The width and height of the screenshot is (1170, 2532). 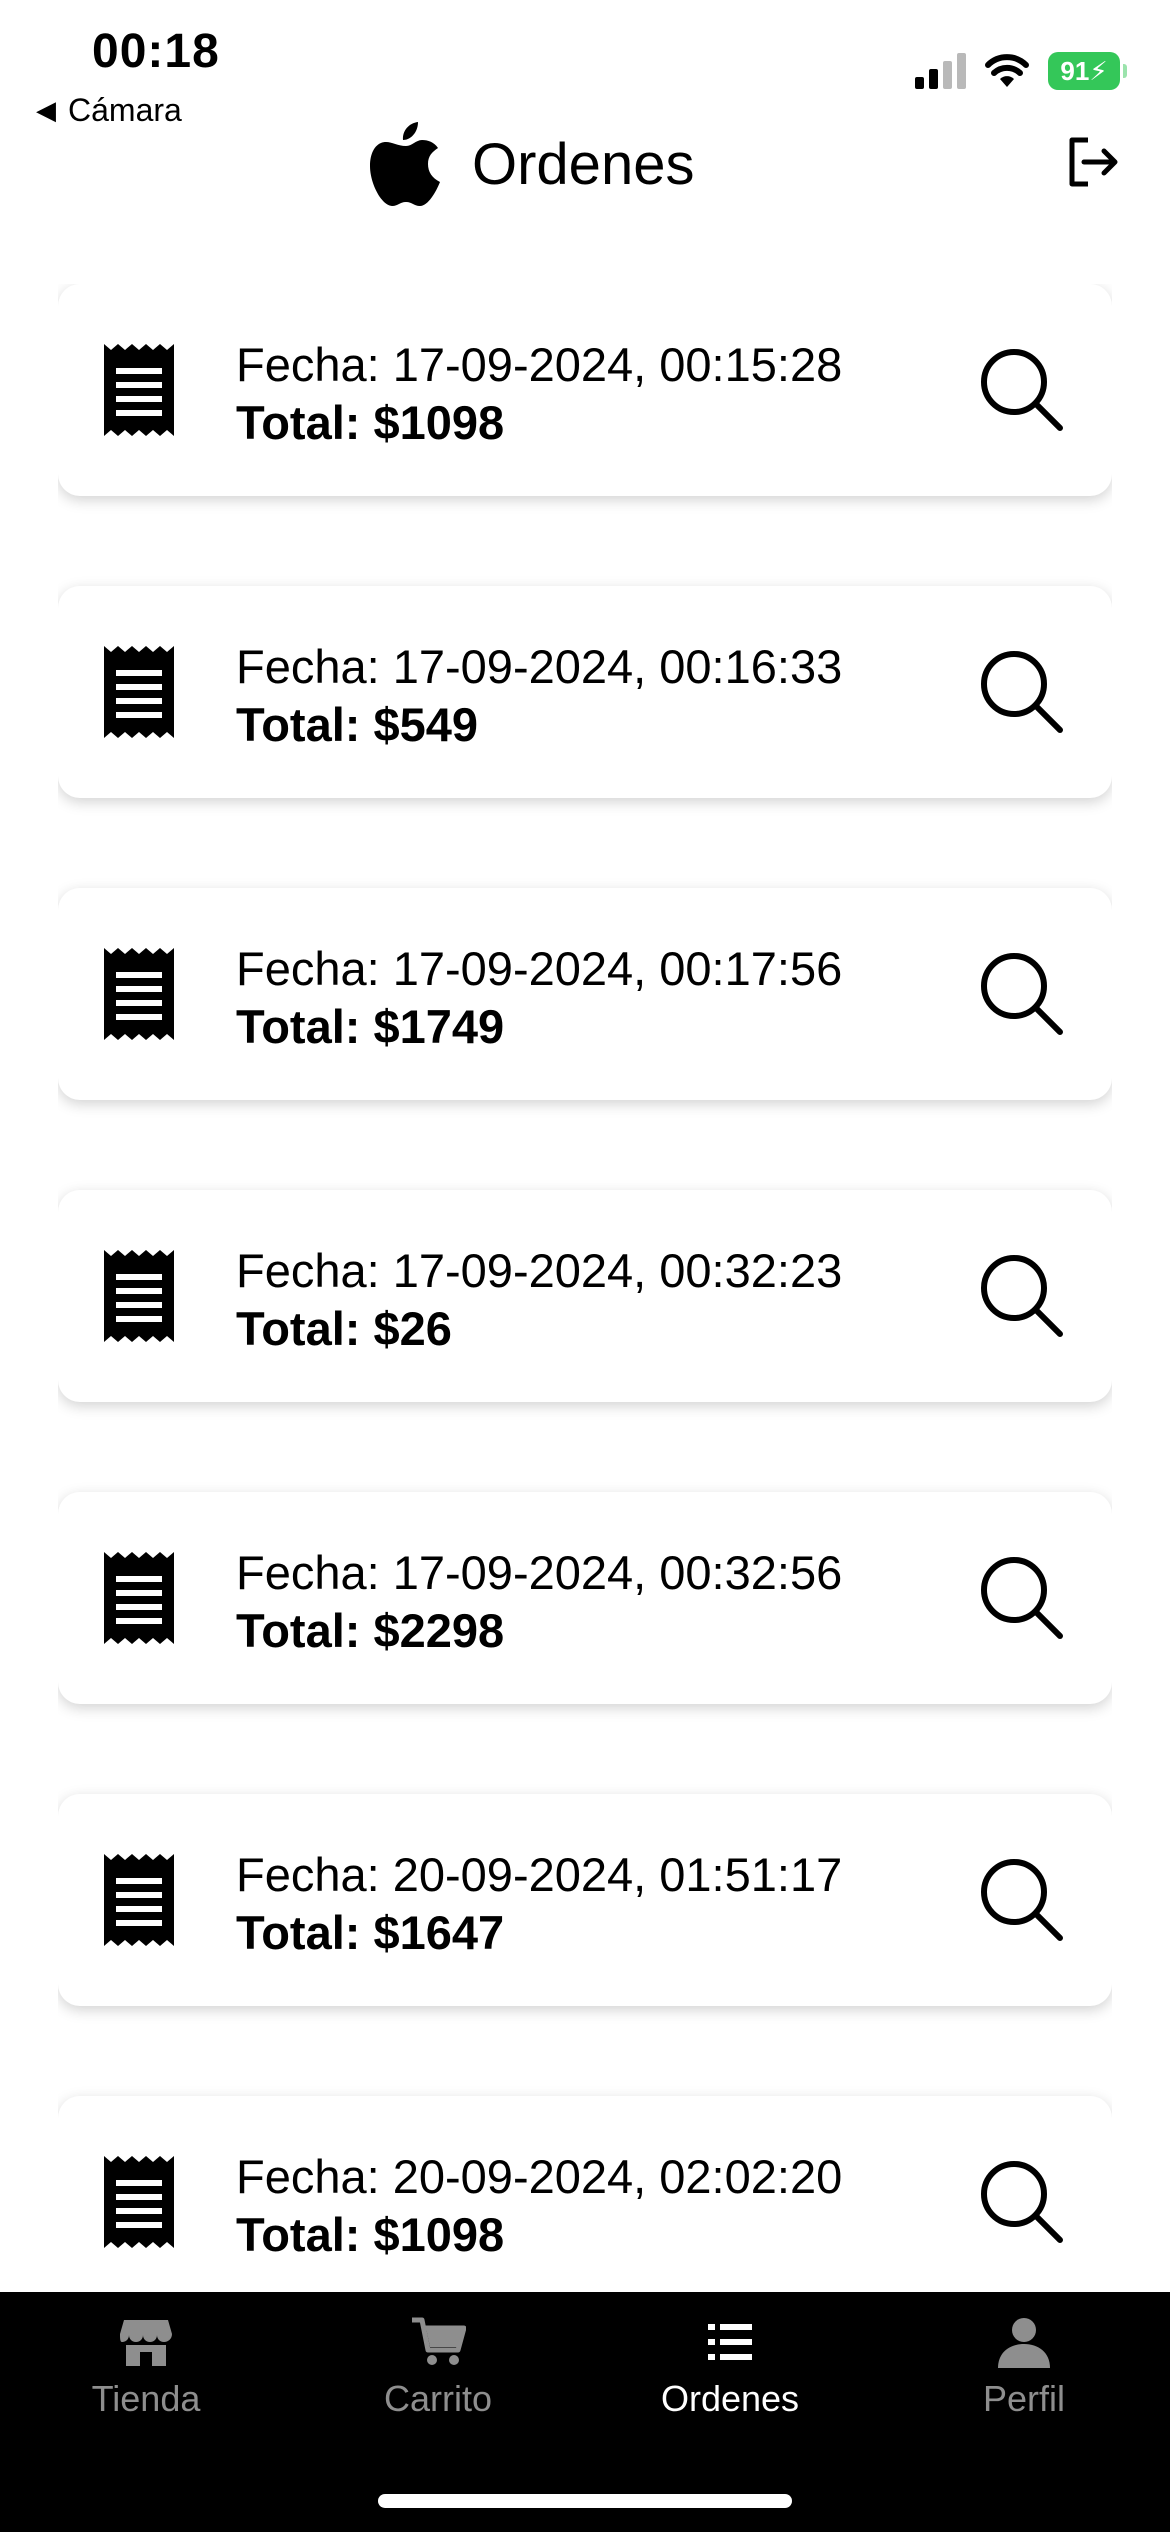 I want to click on cellular-signal-icon, so click(x=940, y=71).